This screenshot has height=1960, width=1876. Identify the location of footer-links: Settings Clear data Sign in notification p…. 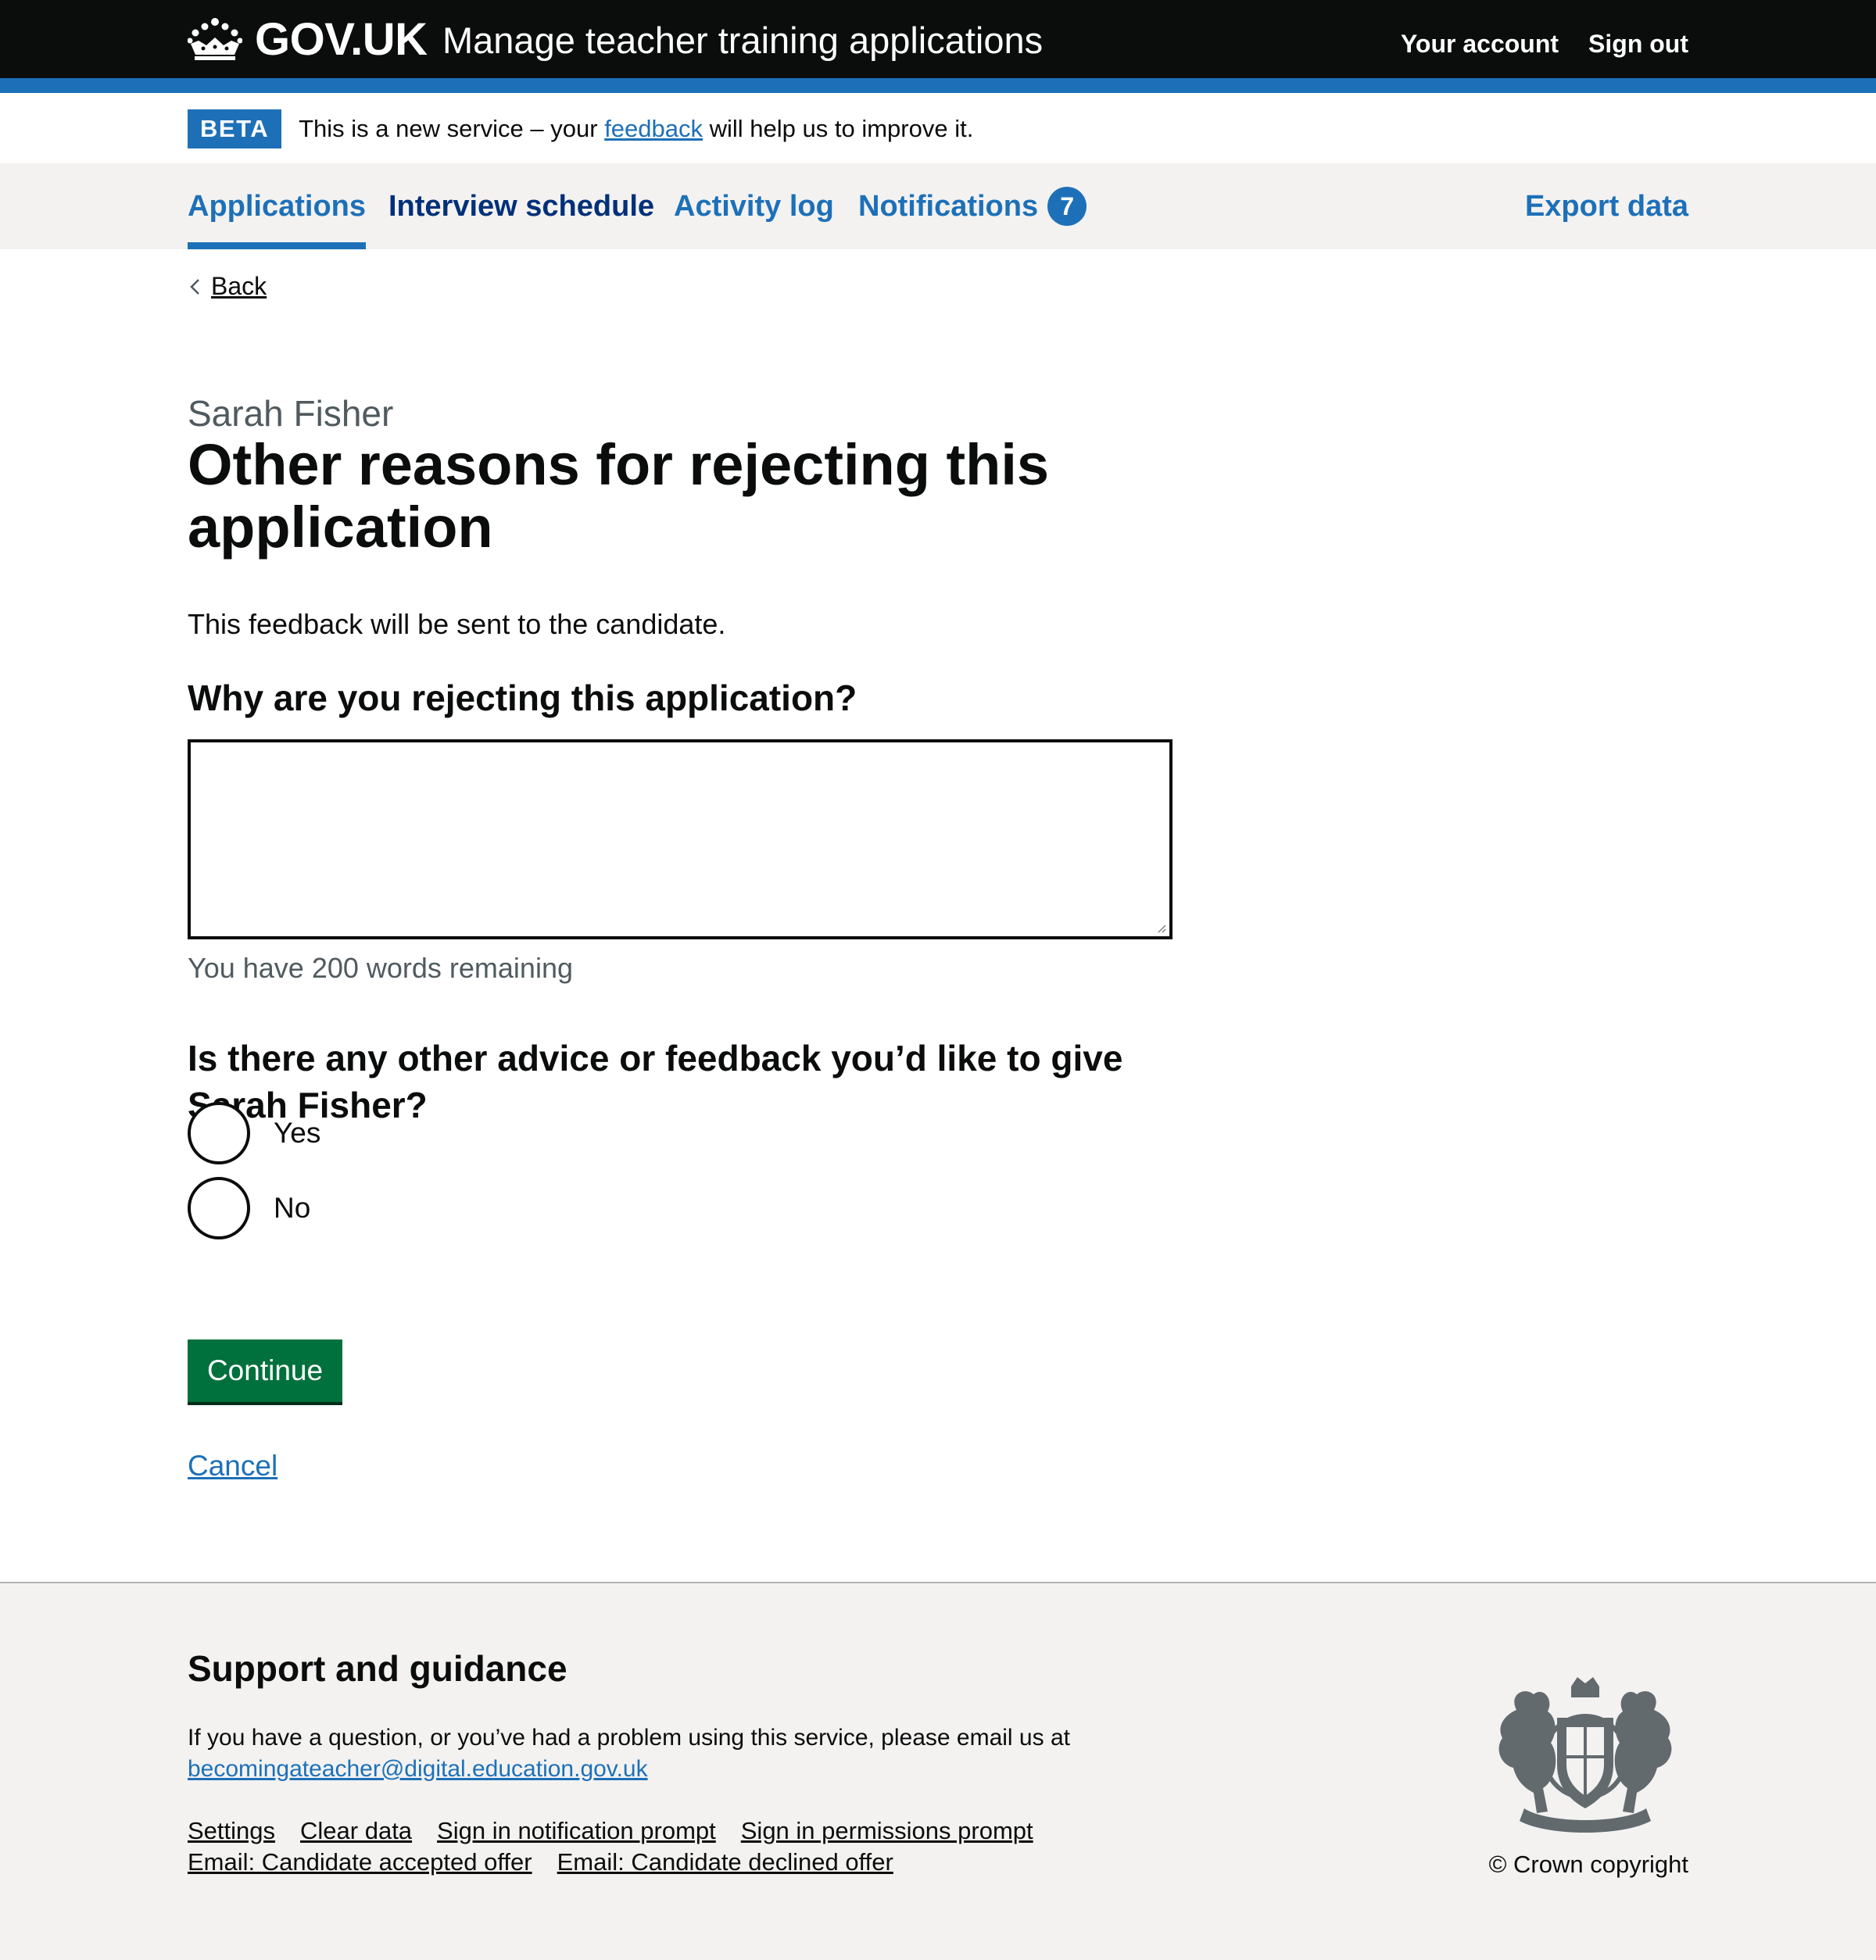
(657, 1846).